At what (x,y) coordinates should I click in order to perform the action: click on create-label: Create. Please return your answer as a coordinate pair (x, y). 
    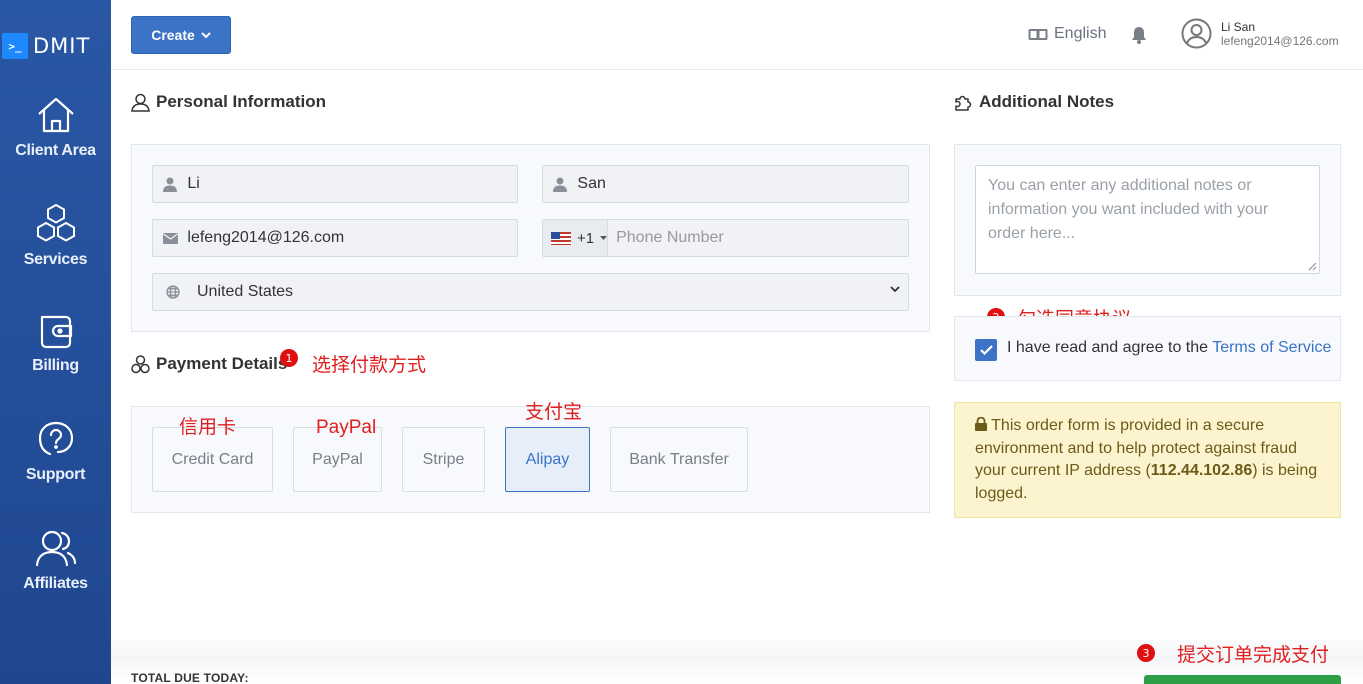
    Looking at the image, I should click on (173, 35).